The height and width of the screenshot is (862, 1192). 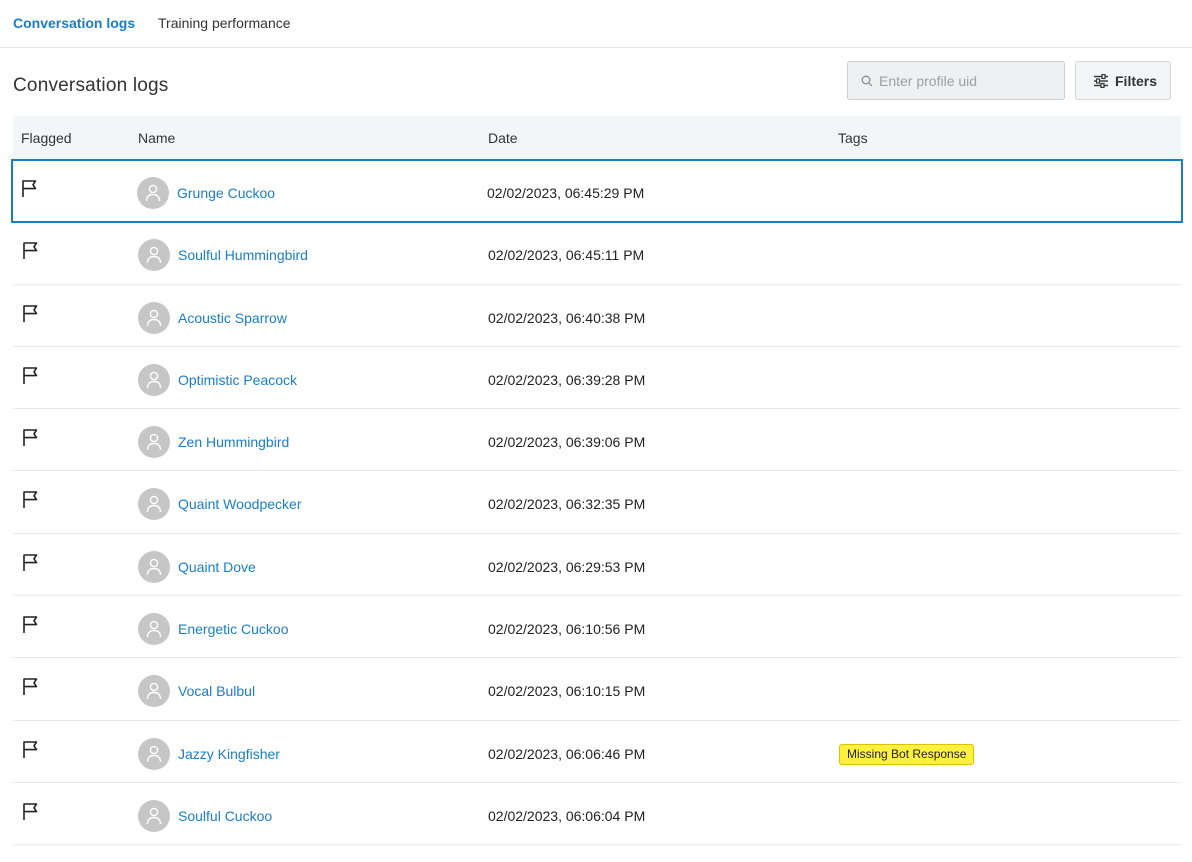 I want to click on column-header-name: Name, so click(x=157, y=138).